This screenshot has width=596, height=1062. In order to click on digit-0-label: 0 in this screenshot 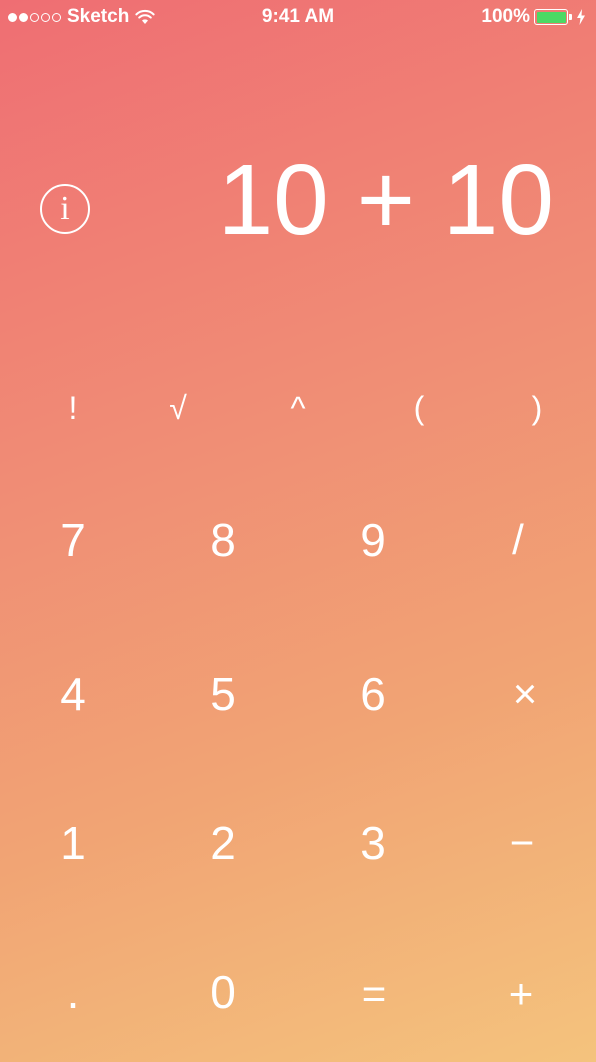, I will do `click(223, 992)`.